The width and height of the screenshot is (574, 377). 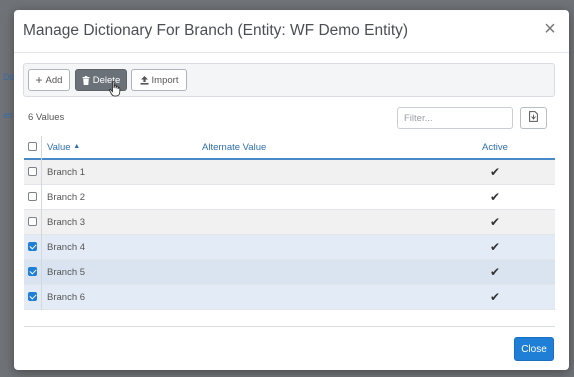 What do you see at coordinates (289, 172) in the screenshot?
I see `table-row: Branch 1 ✔` at bounding box center [289, 172].